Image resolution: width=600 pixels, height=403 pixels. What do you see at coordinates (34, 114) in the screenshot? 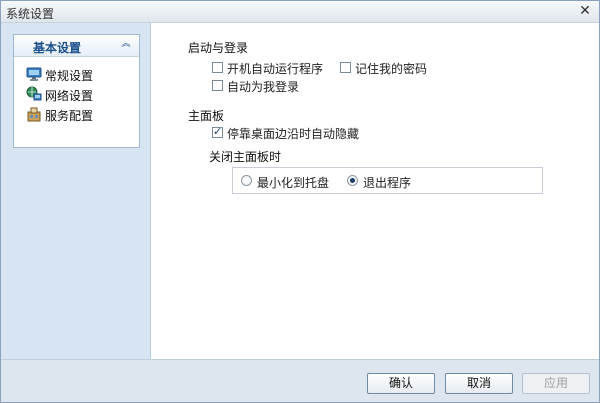
I see `service-icon` at bounding box center [34, 114].